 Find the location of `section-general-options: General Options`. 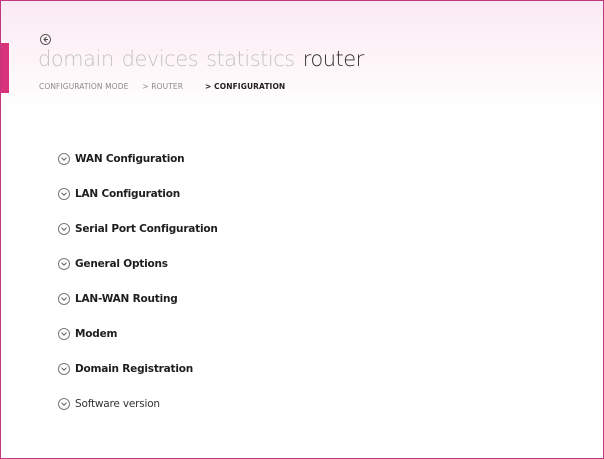

section-general-options: General Options is located at coordinates (138, 263).